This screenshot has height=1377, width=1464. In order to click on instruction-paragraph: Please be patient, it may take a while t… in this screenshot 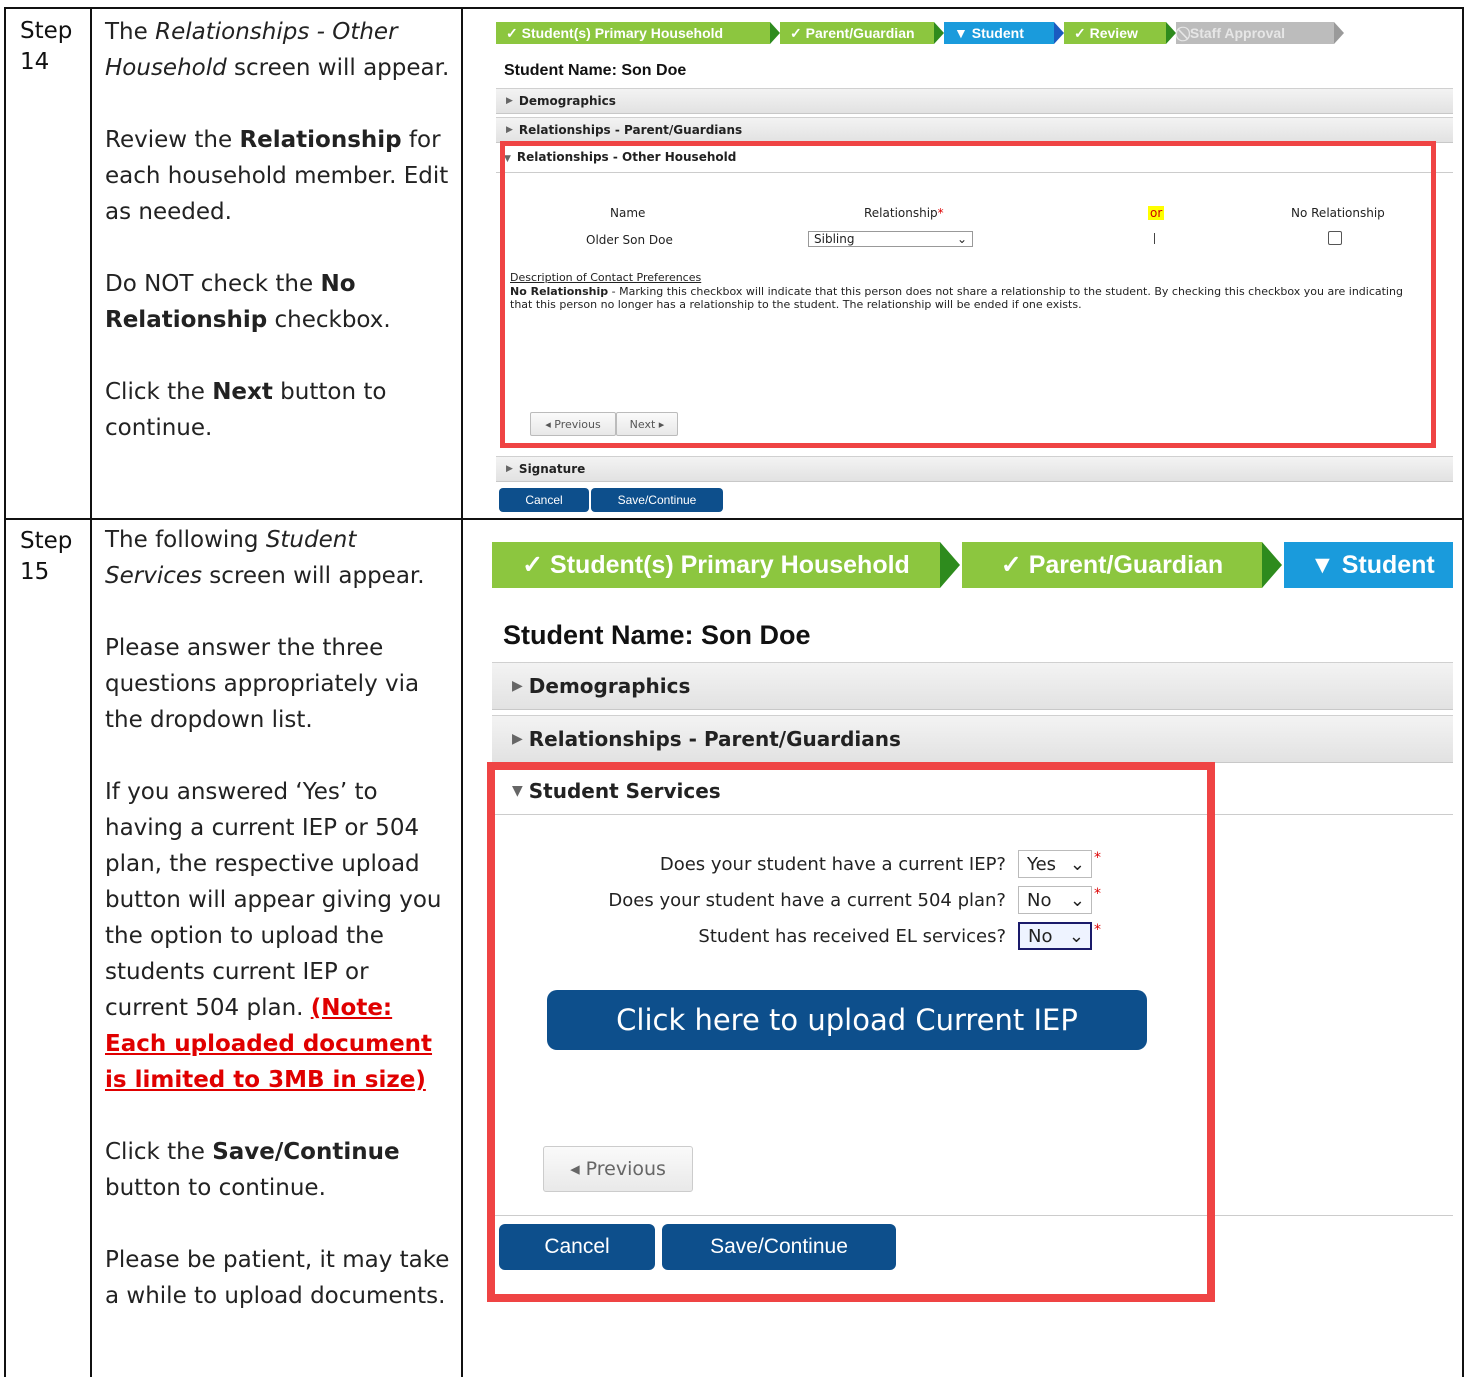, I will do `click(277, 1278)`.